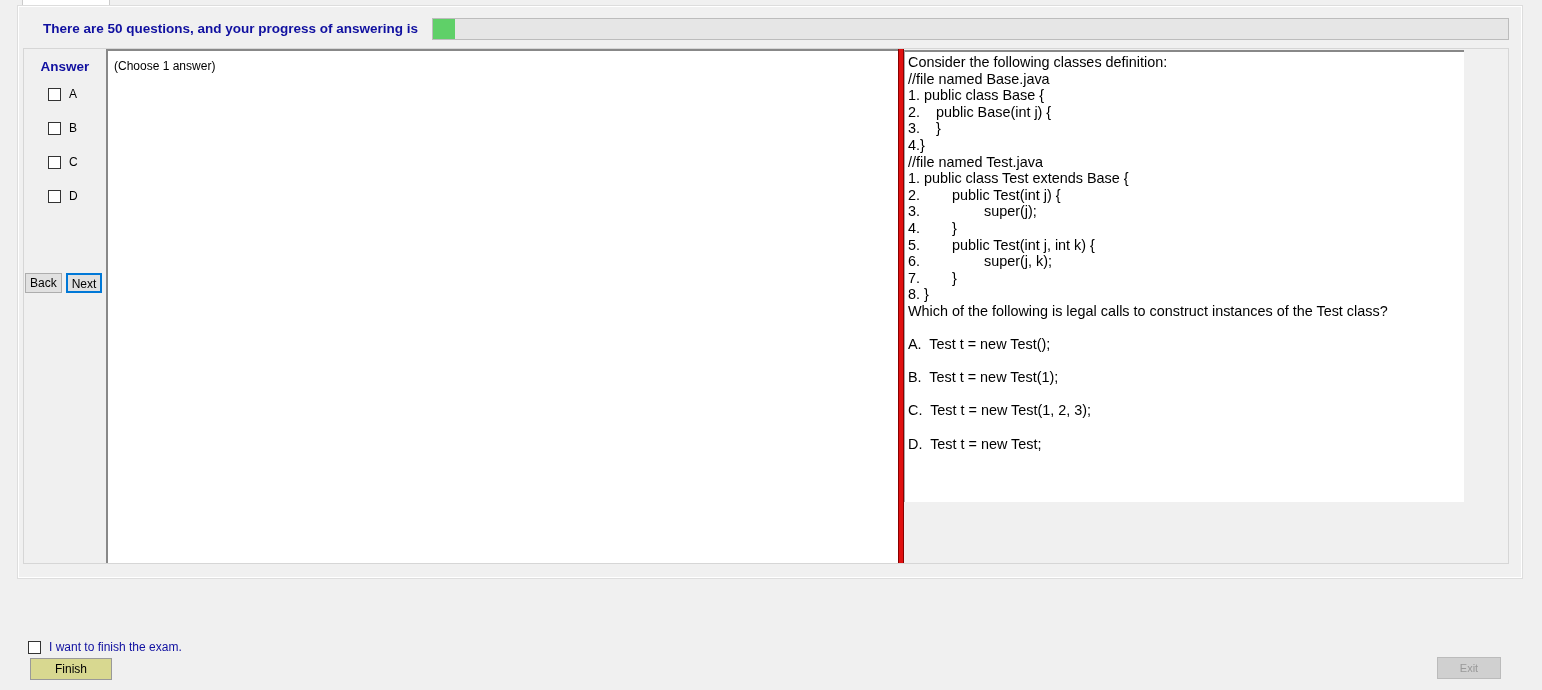 The image size is (1542, 690). What do you see at coordinates (43, 283) in the screenshot?
I see `nav-button: Back` at bounding box center [43, 283].